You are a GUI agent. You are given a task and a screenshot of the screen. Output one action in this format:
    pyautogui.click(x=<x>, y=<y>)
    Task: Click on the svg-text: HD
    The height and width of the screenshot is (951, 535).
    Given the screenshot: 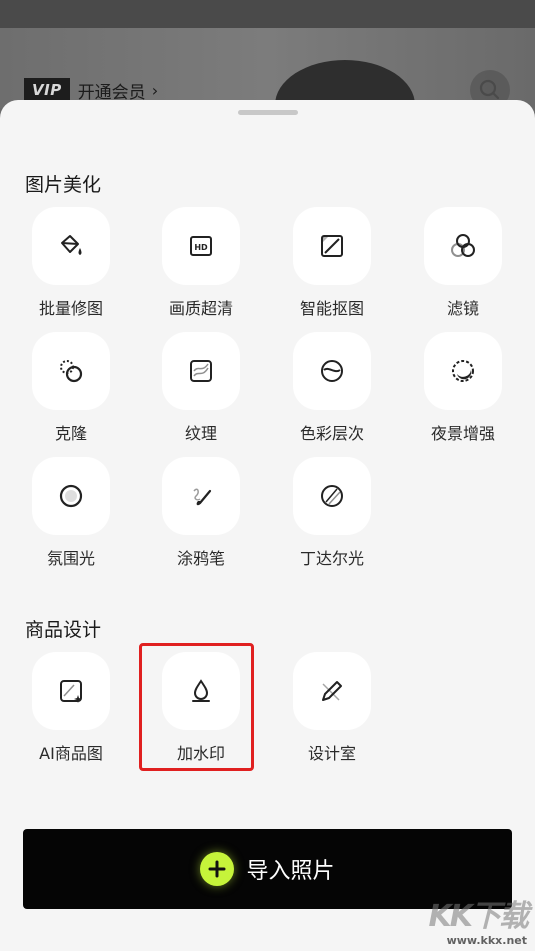 What is the action you would take?
    pyautogui.click(x=201, y=247)
    